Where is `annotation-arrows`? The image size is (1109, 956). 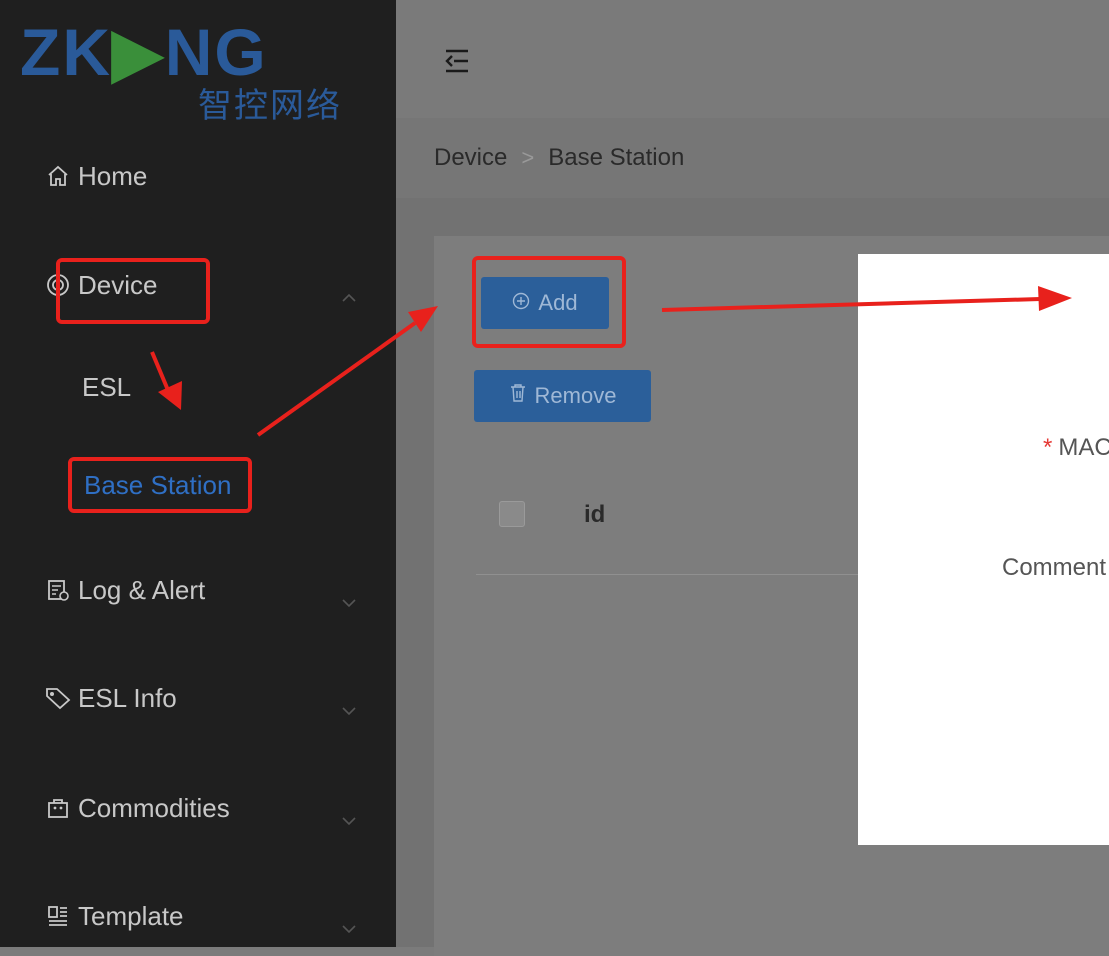
annotation-arrows is located at coordinates (611, 361).